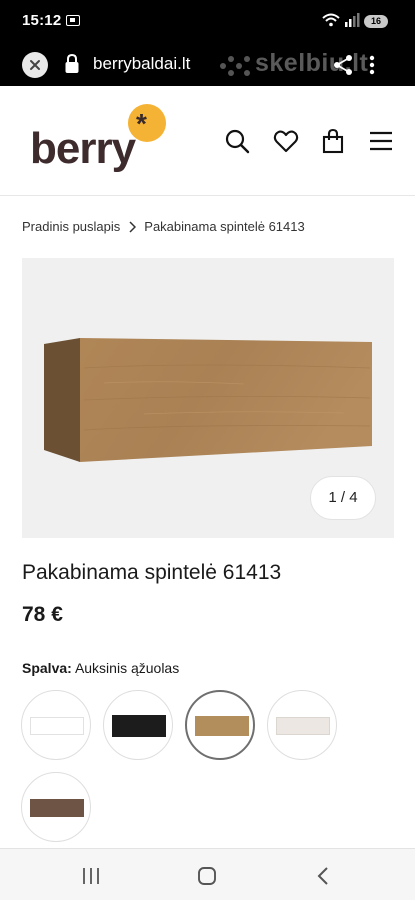  What do you see at coordinates (207, 141) in the screenshot?
I see `site-header: * berry` at bounding box center [207, 141].